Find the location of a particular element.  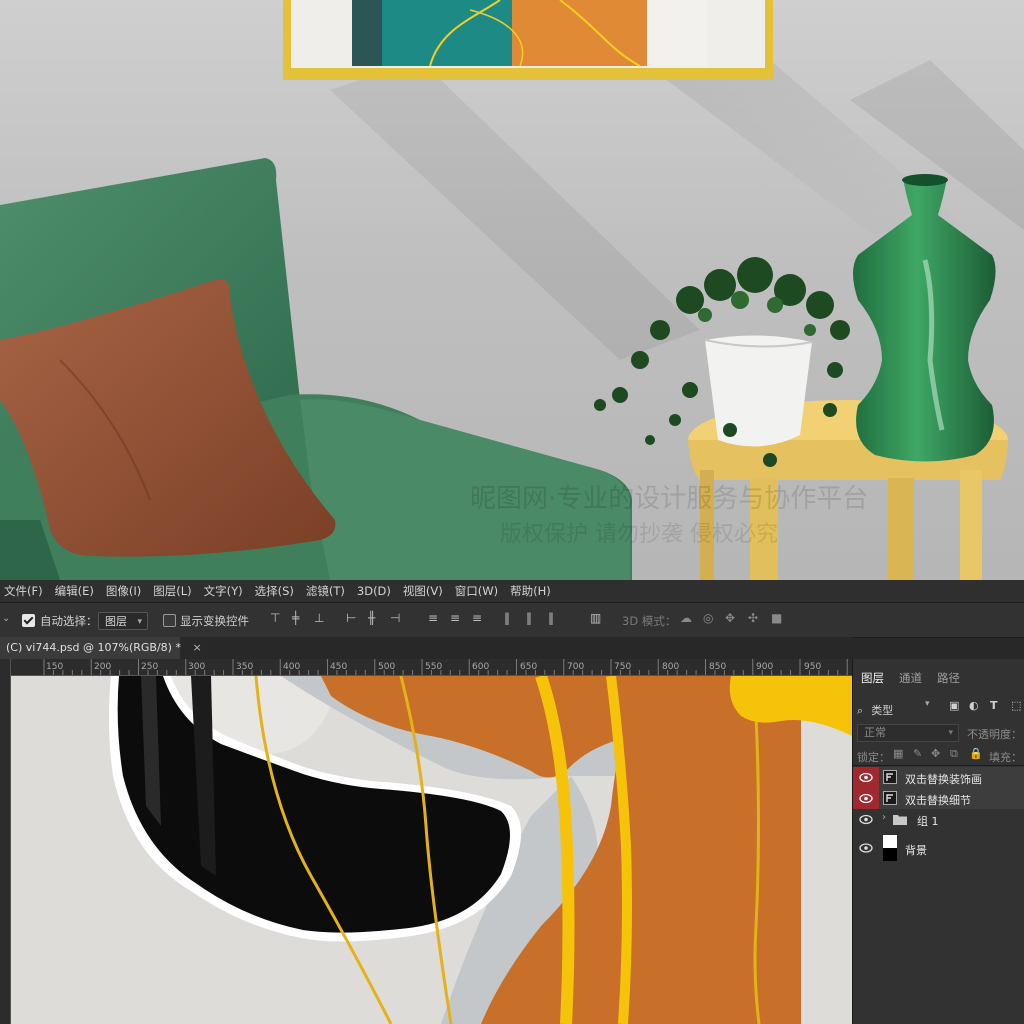

watermark-line-1: 昵图网·专业的设计服务与协作平台 is located at coordinates (669, 499).